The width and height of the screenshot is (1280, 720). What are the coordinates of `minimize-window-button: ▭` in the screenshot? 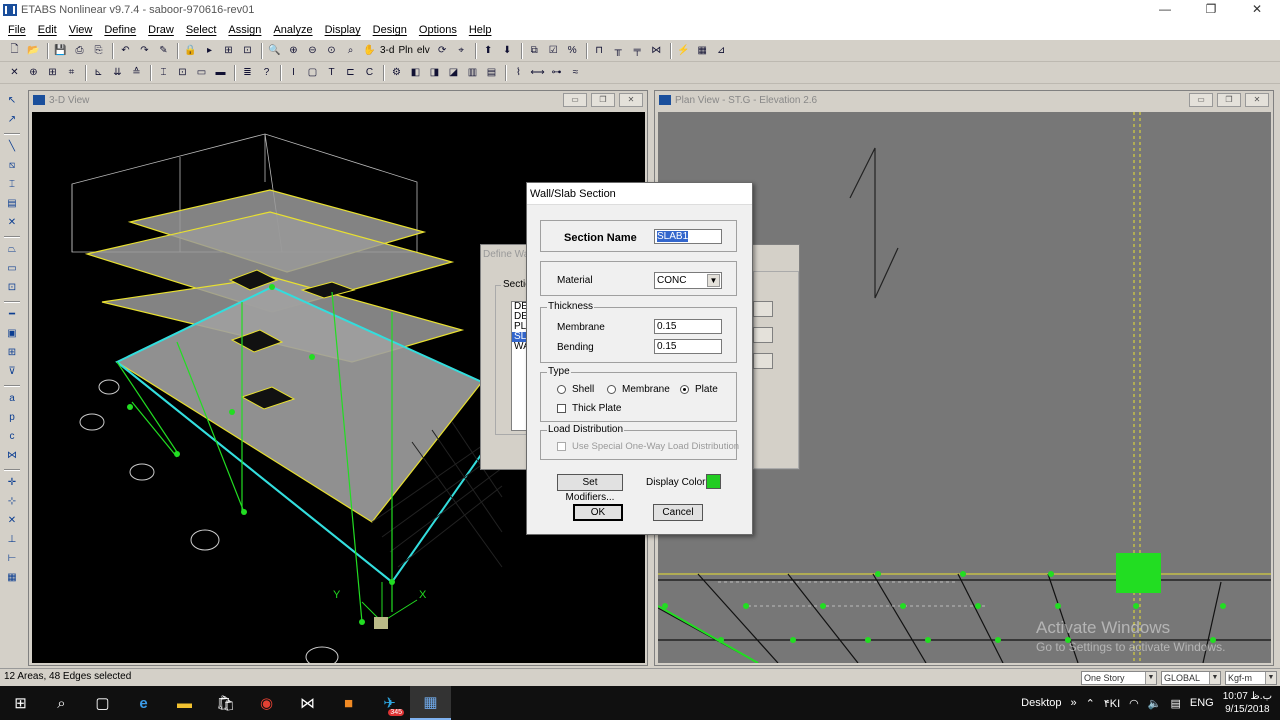 It's located at (1201, 100).